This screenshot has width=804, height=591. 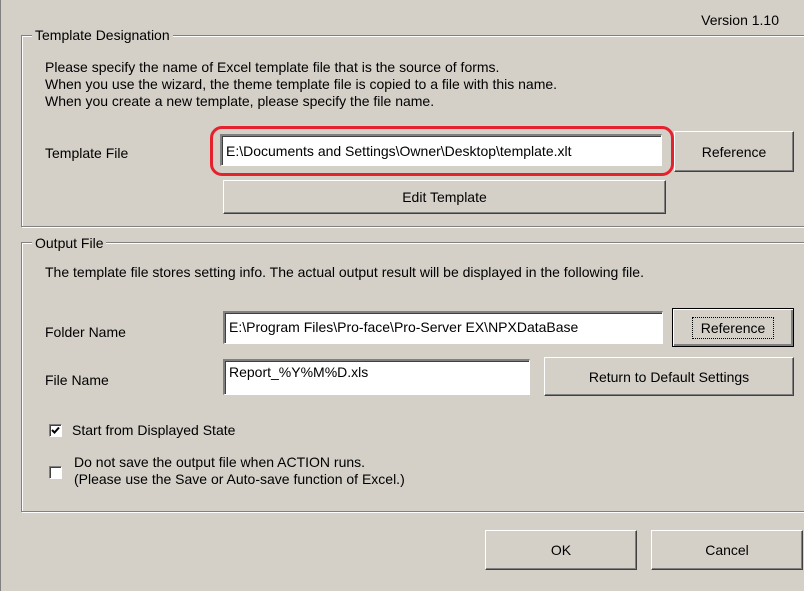 What do you see at coordinates (87, 153) in the screenshot?
I see `template-file-label: Template File` at bounding box center [87, 153].